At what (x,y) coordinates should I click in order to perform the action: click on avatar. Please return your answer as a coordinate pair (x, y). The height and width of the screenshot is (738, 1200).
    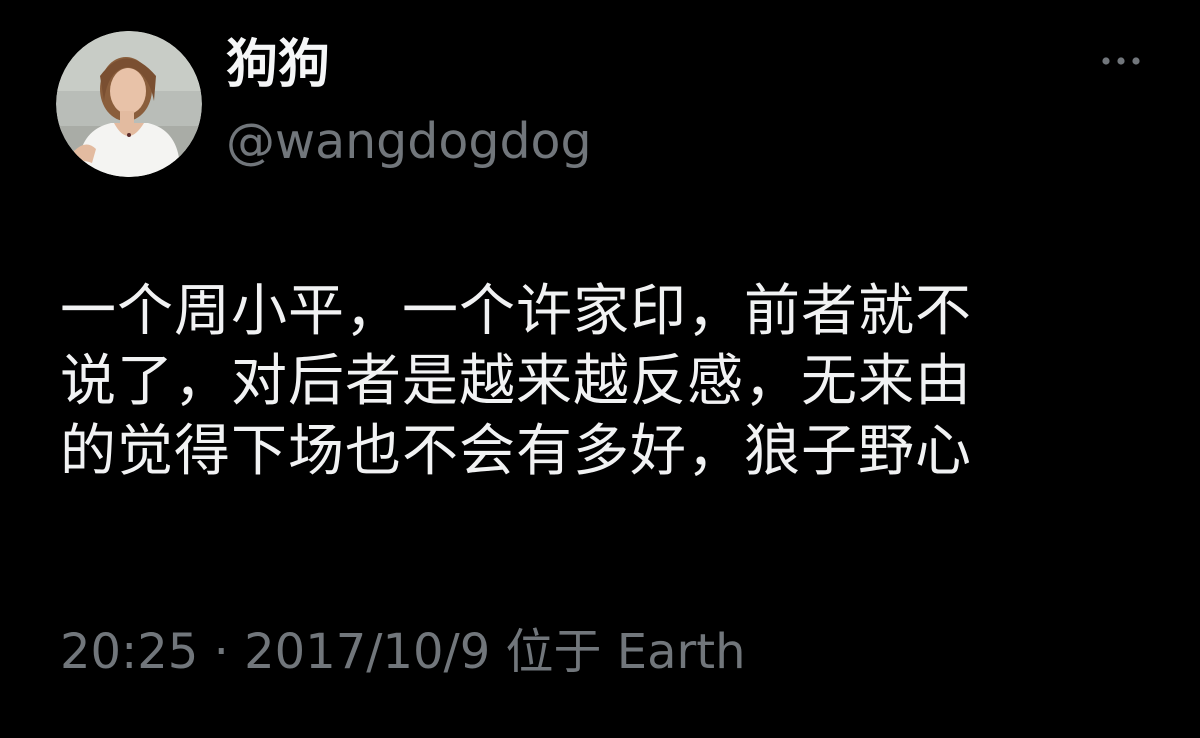
    Looking at the image, I should click on (129, 104).